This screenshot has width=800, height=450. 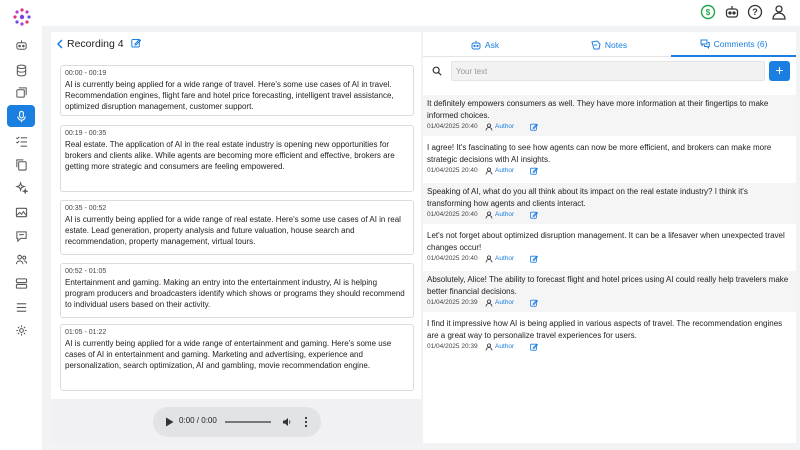 I want to click on checklist-icon, so click(x=21, y=141).